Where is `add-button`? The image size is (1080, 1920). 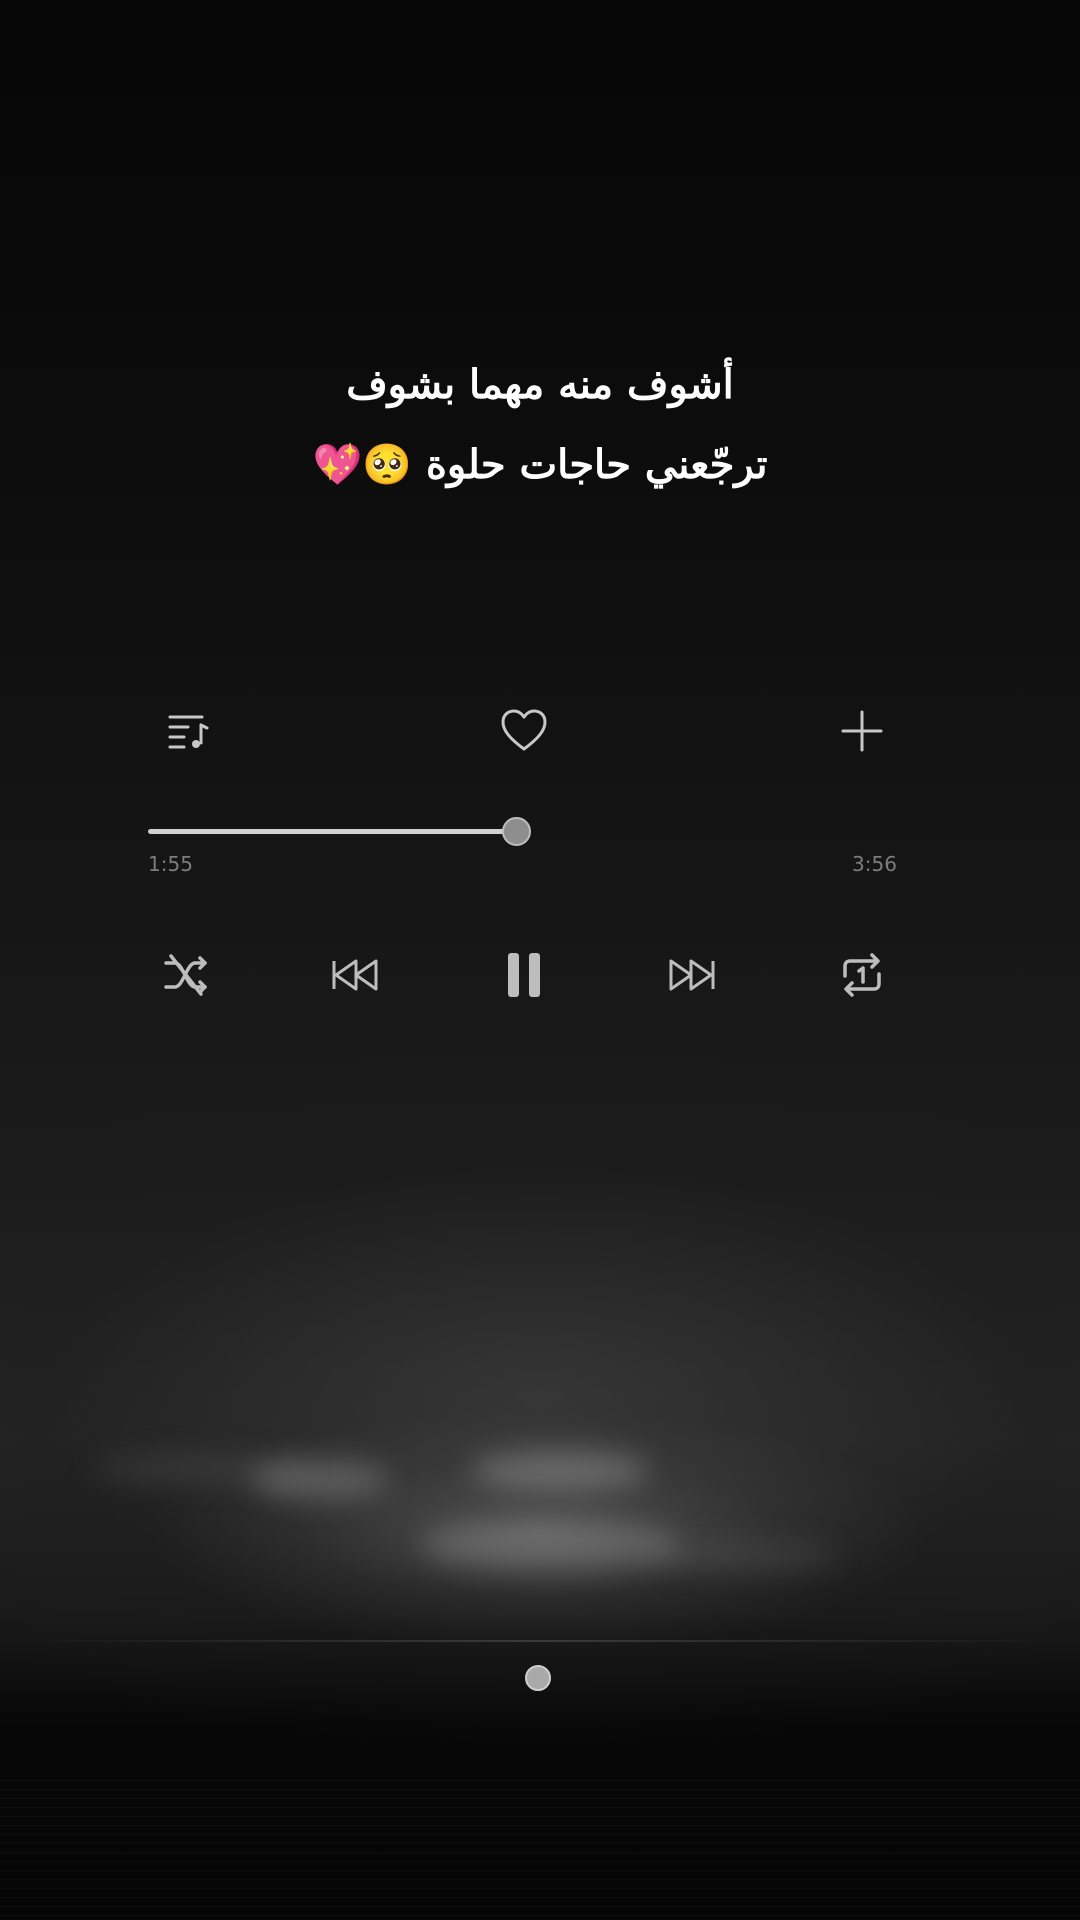 add-button is located at coordinates (862, 731).